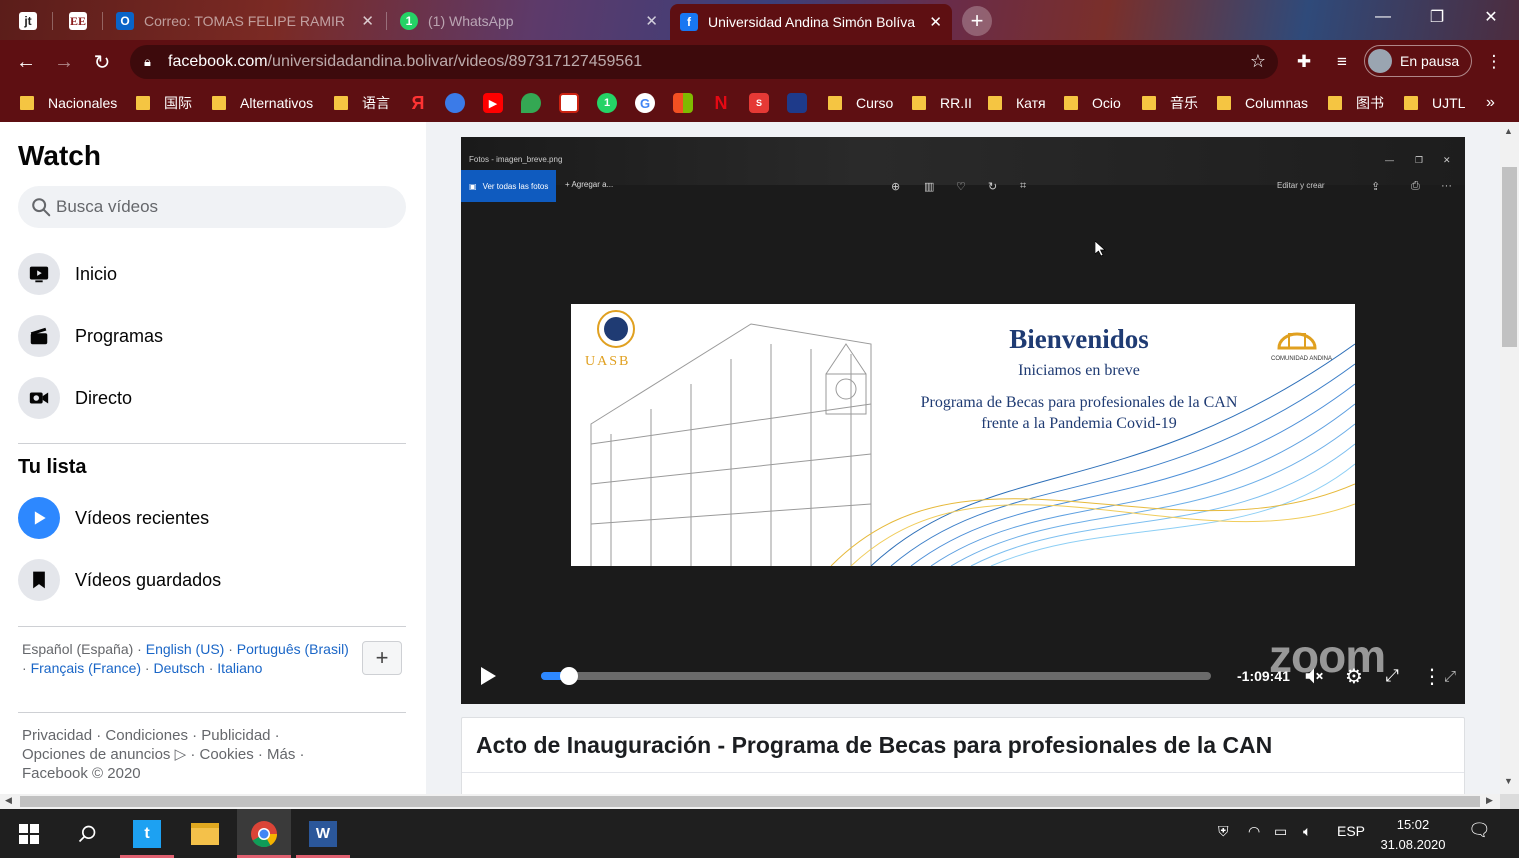  What do you see at coordinates (1254, 831) in the screenshot?
I see `wifi-icon: ◠` at bounding box center [1254, 831].